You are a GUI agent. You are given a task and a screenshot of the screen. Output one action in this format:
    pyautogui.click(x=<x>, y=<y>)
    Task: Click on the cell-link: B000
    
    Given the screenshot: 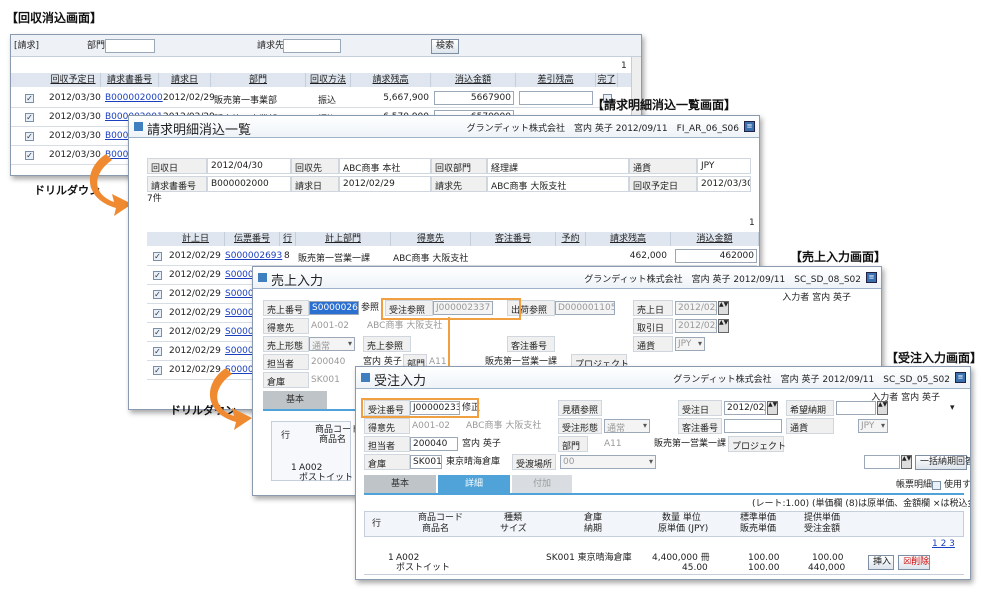 What is the action you would take?
    pyautogui.click(x=116, y=136)
    